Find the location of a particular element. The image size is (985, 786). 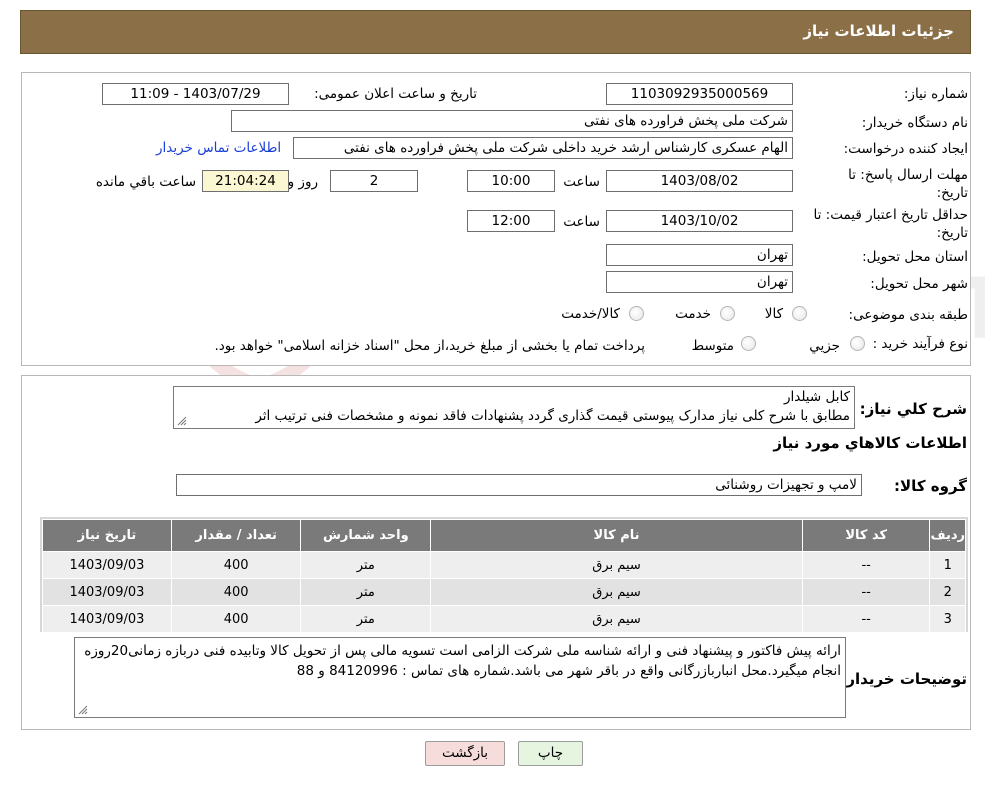

need-number-label: شماره نیاز: is located at coordinates (935, 94).